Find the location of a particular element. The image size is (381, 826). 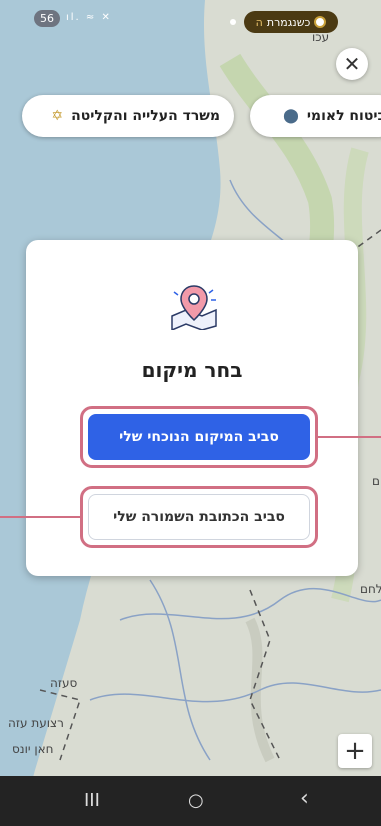

saved-address-button: סביב הכתובת השמורה שלי is located at coordinates (199, 517).